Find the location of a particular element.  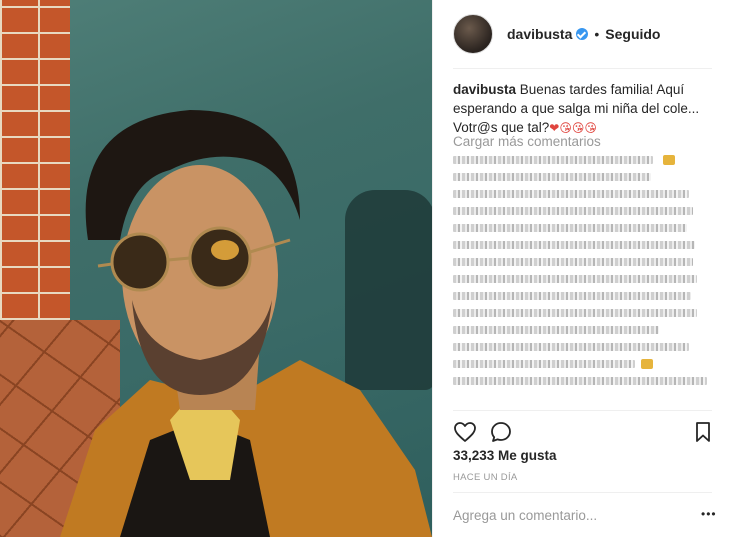

load-more-comments-button: Cargar más comentarios is located at coordinates (527, 141).